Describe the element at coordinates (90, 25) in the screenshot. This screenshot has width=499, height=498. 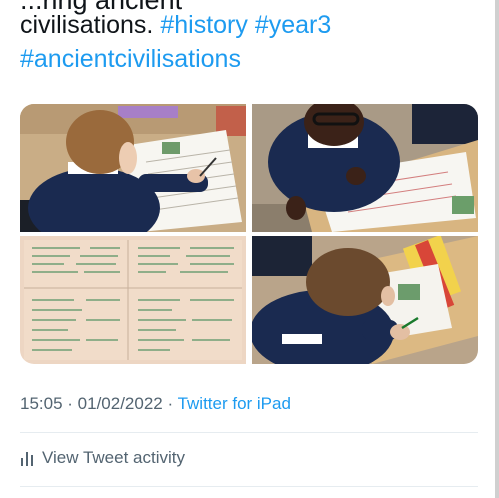
I see `tweet-text-plain: civilisations.` at that location.